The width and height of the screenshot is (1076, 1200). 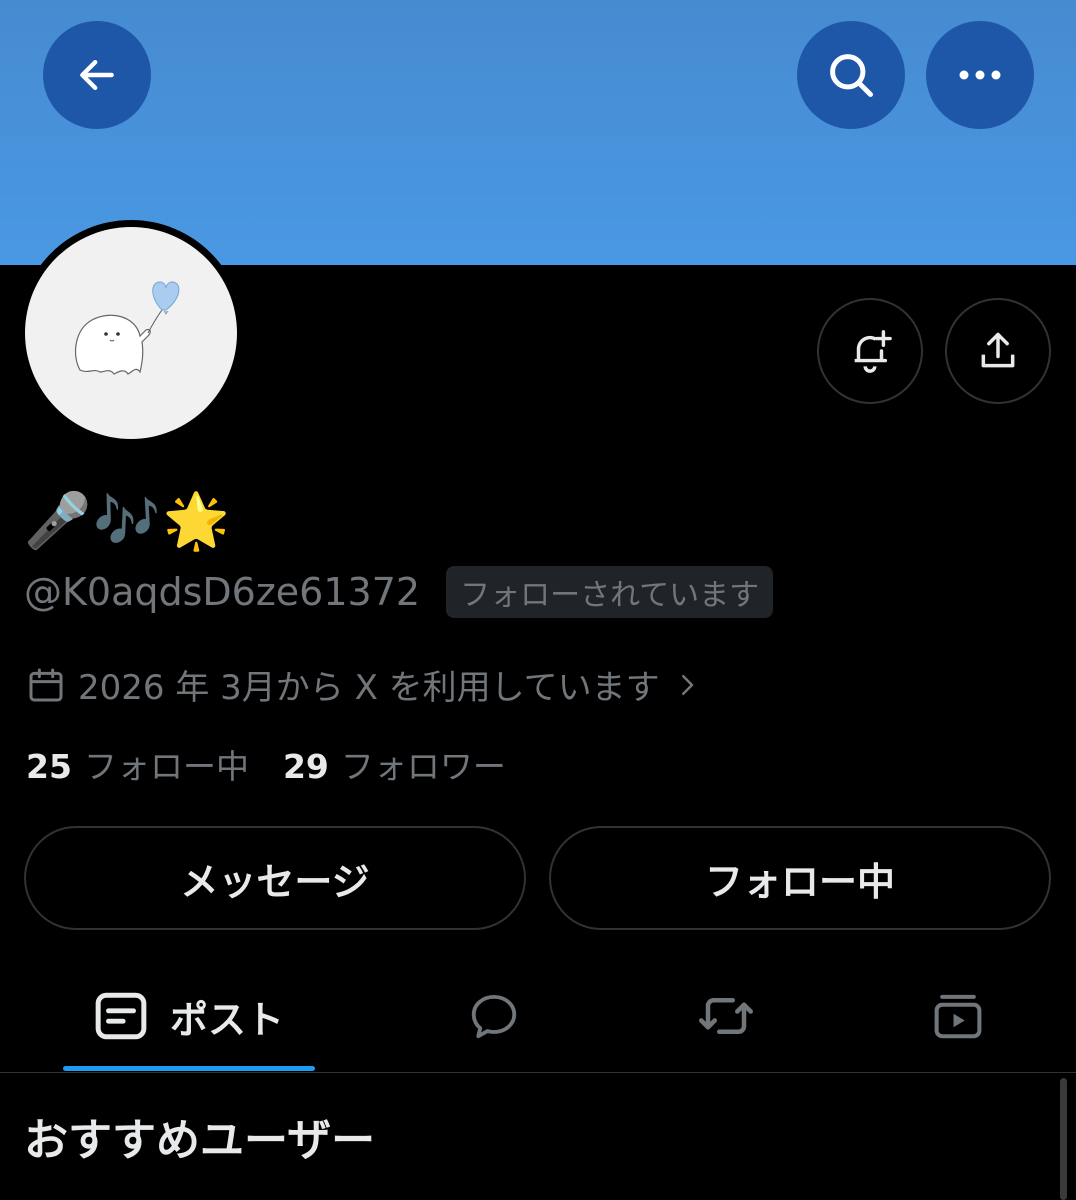 I want to click on avatar, so click(x=131, y=333).